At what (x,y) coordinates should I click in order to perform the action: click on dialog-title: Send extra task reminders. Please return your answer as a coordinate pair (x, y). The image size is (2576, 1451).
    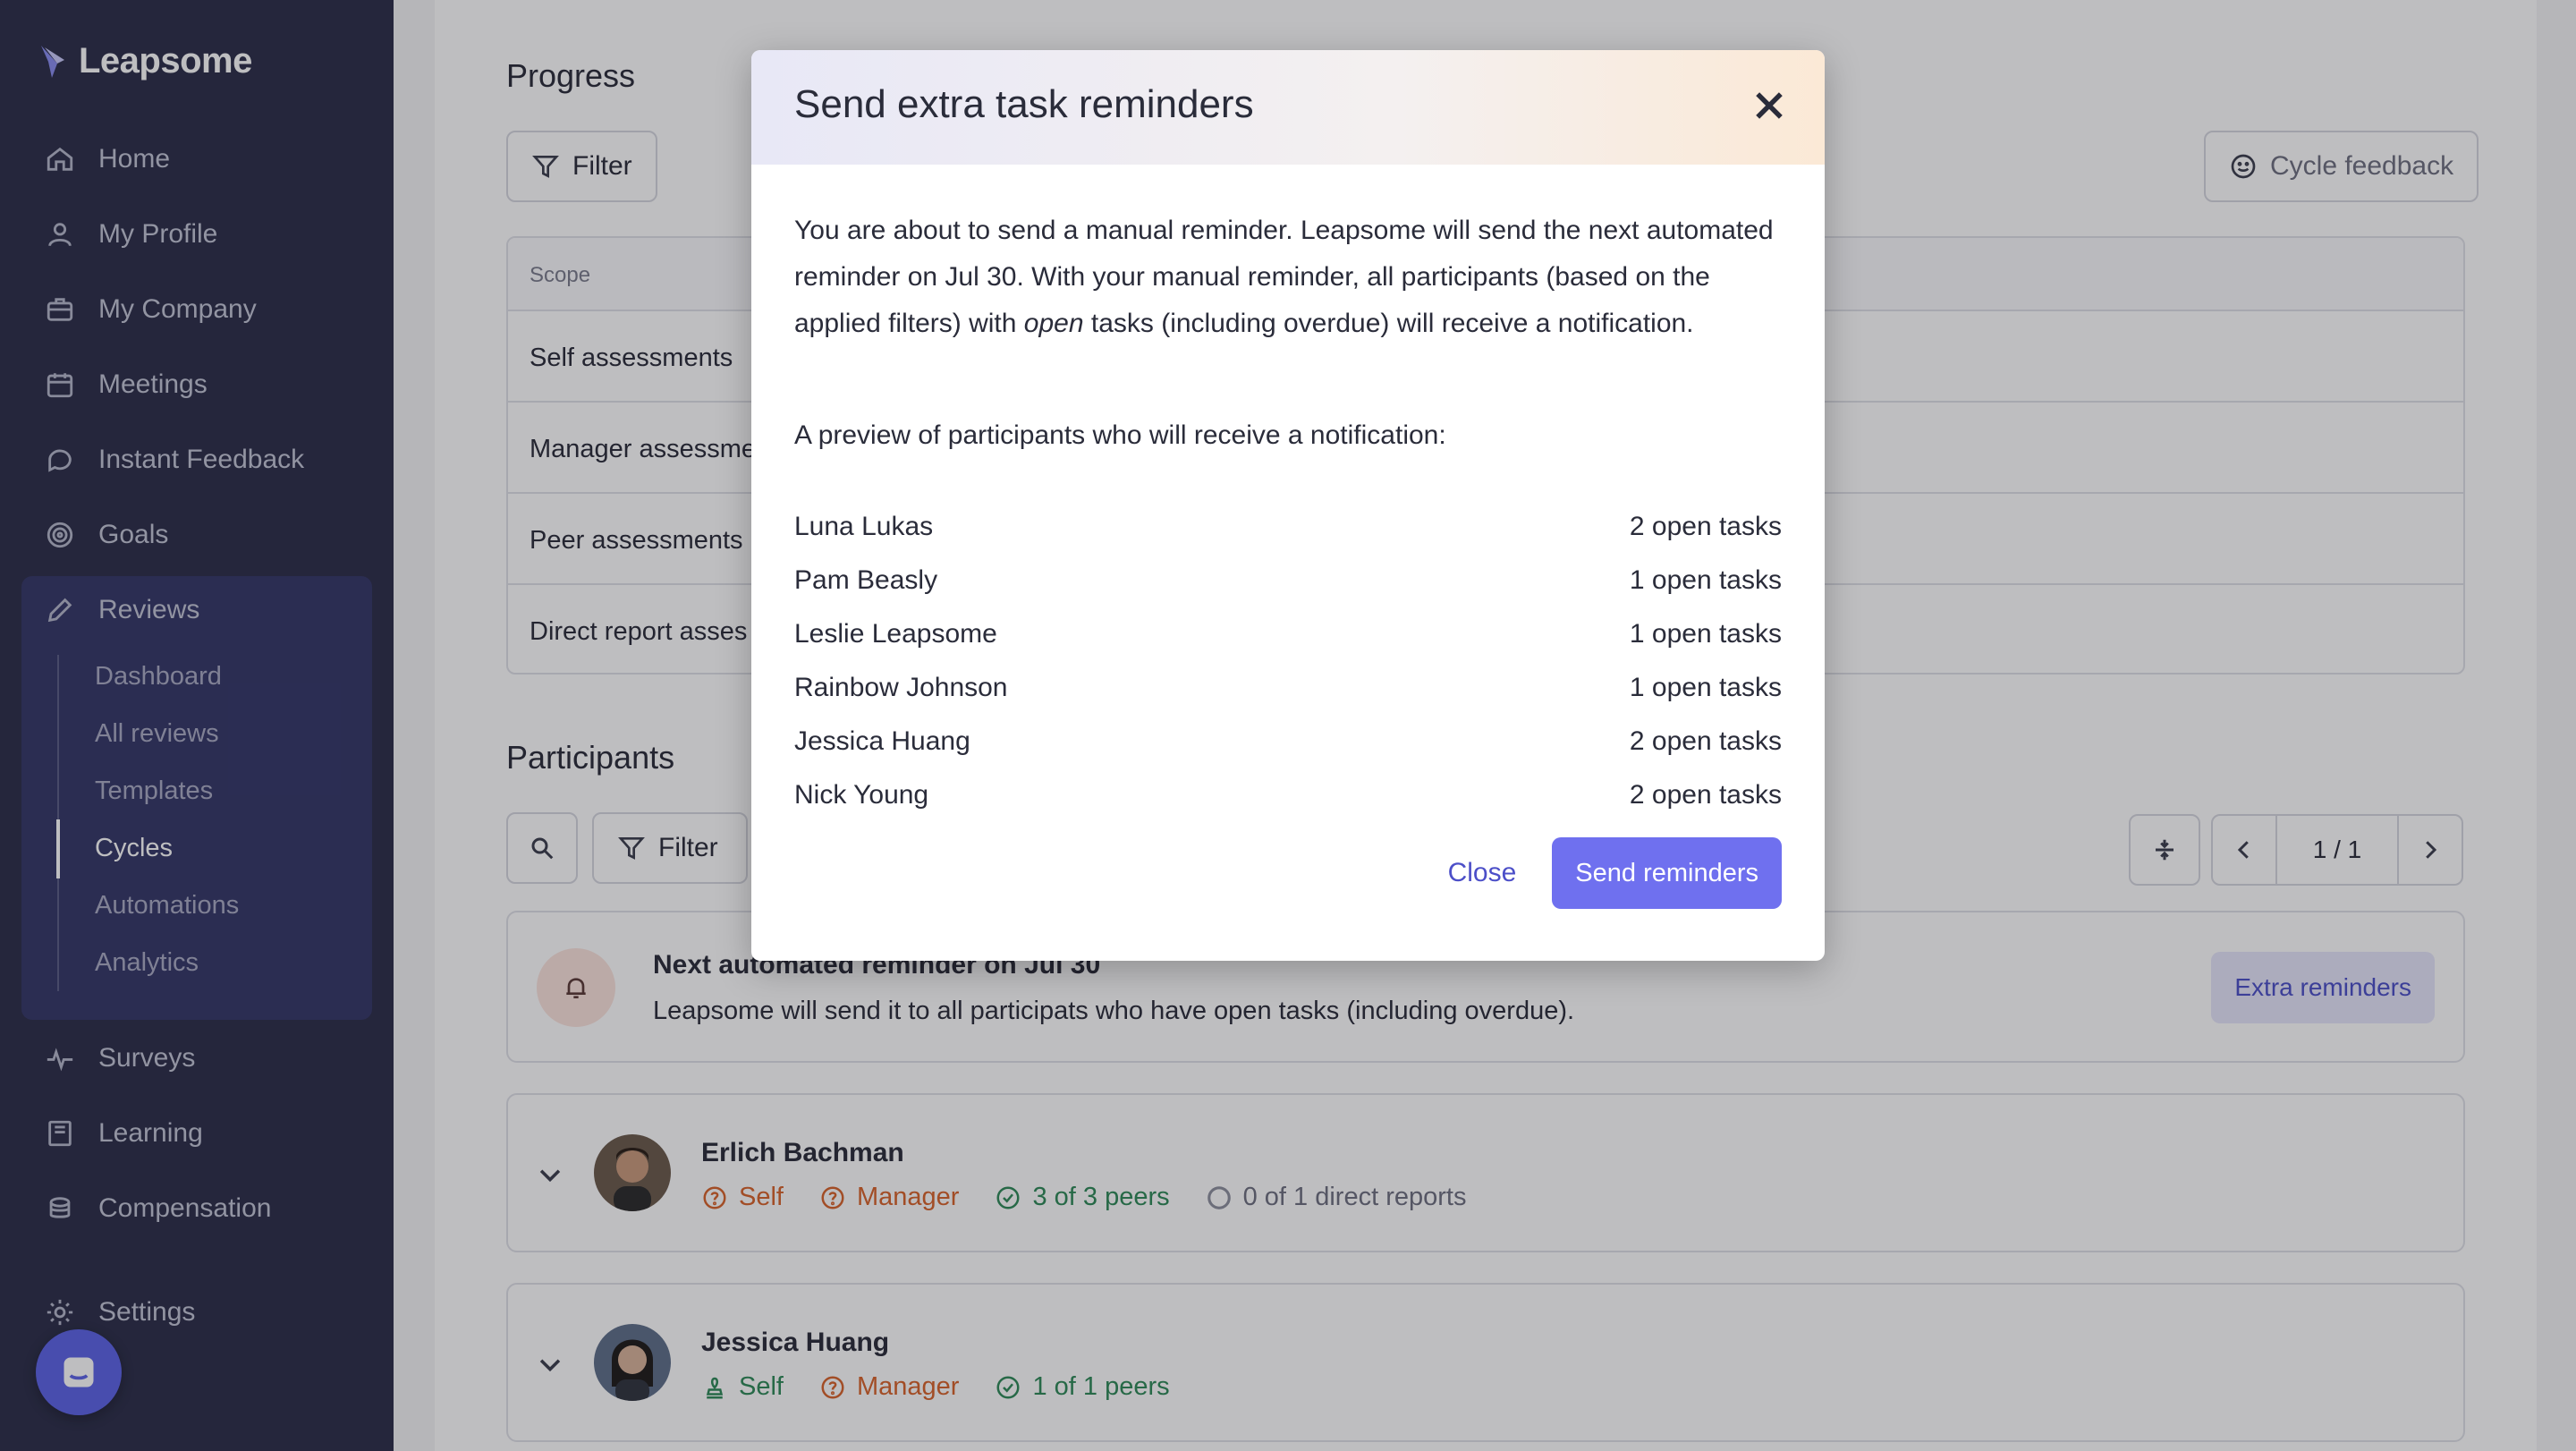
    Looking at the image, I should click on (1024, 104).